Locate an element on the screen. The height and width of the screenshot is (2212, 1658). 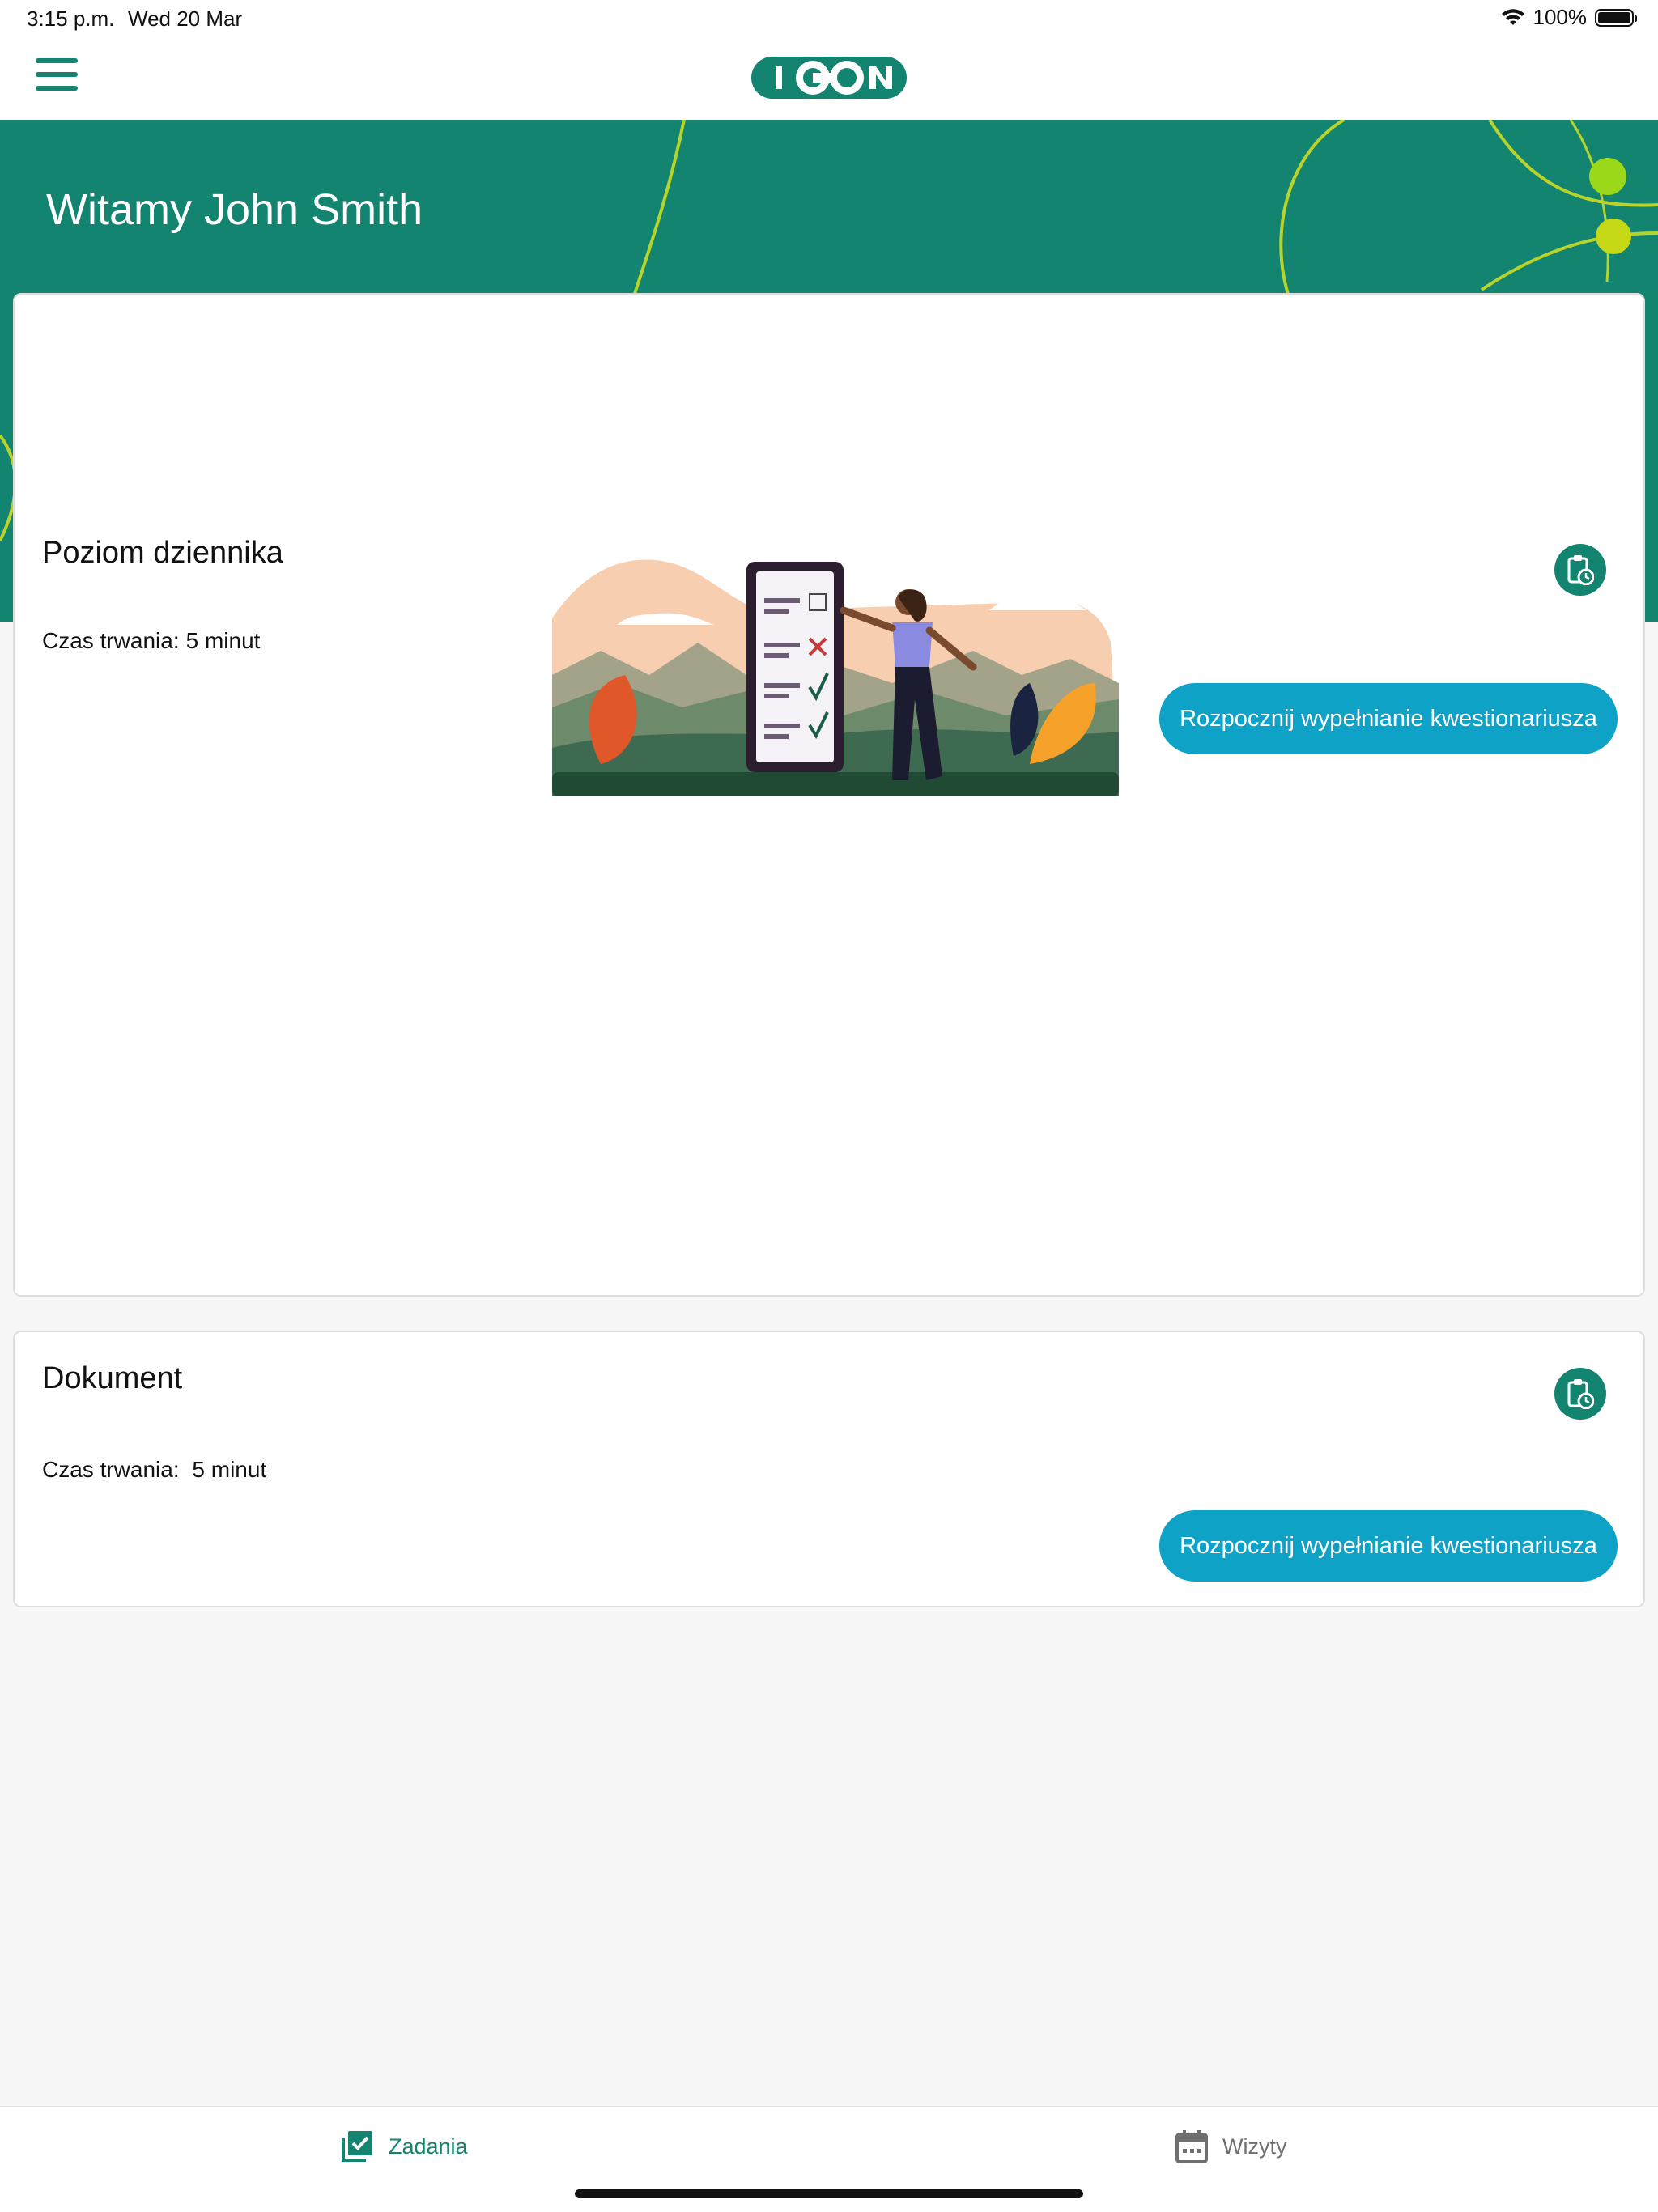
task-title: Poziom dziennika is located at coordinates (162, 553).